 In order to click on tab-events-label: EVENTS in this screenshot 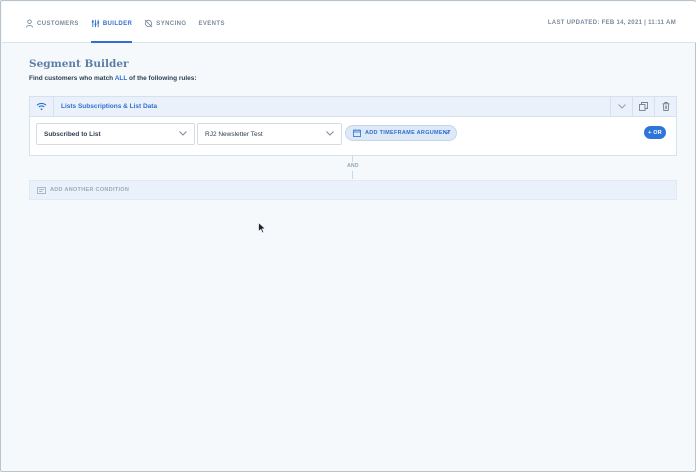, I will do `click(211, 23)`.